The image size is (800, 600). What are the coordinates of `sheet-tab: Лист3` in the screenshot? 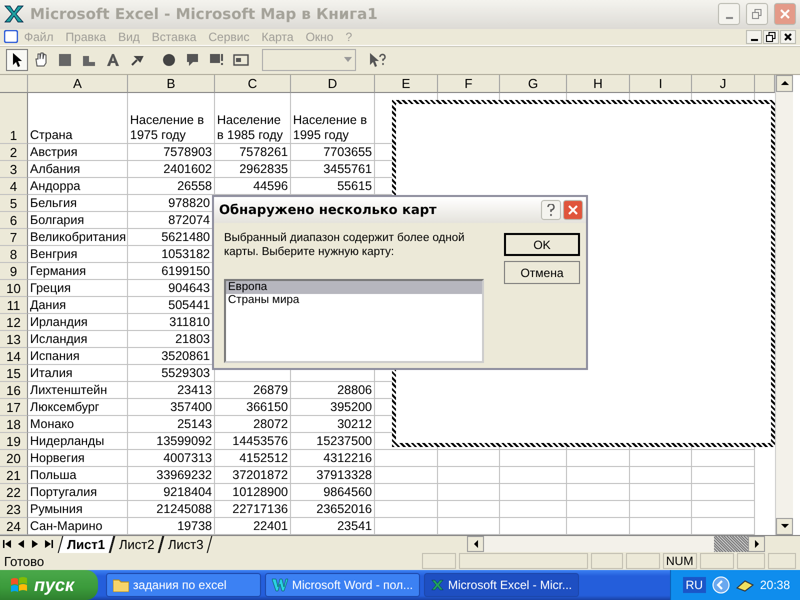 It's located at (186, 544).